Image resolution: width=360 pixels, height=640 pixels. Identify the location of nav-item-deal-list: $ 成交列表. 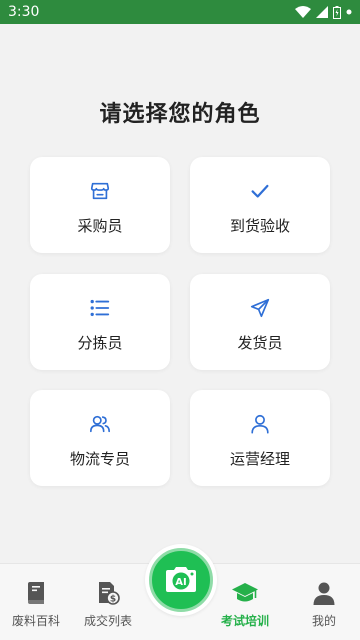
(108, 604).